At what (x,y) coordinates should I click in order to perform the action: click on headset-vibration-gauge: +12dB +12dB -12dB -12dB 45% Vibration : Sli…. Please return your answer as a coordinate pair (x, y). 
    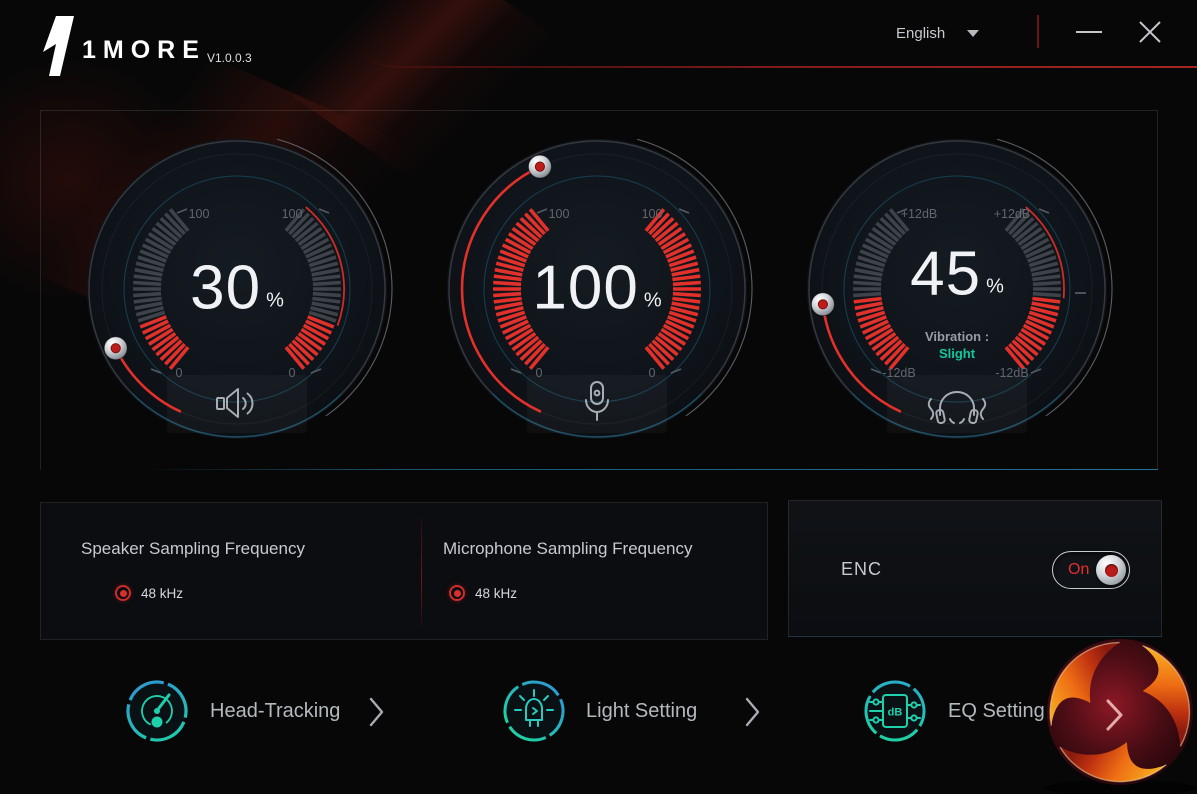
    Looking at the image, I should click on (957, 289).